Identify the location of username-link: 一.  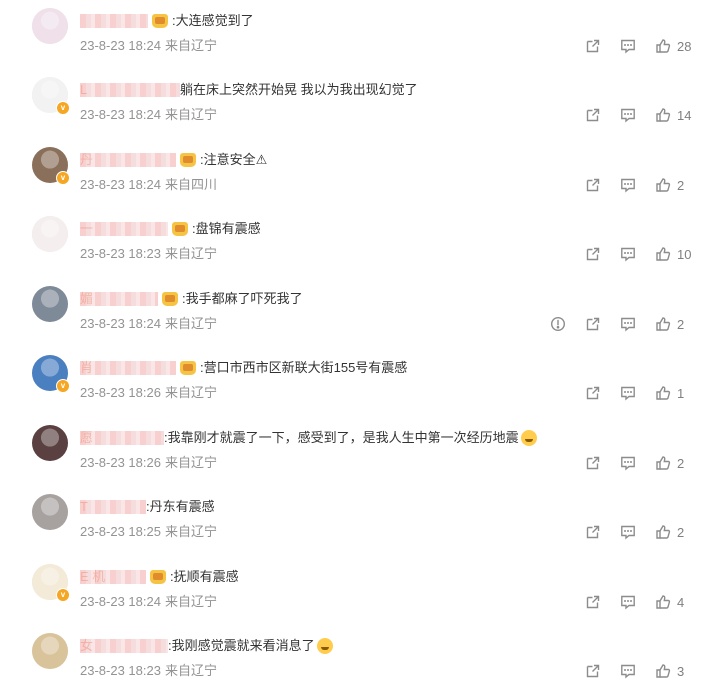
(124, 229).